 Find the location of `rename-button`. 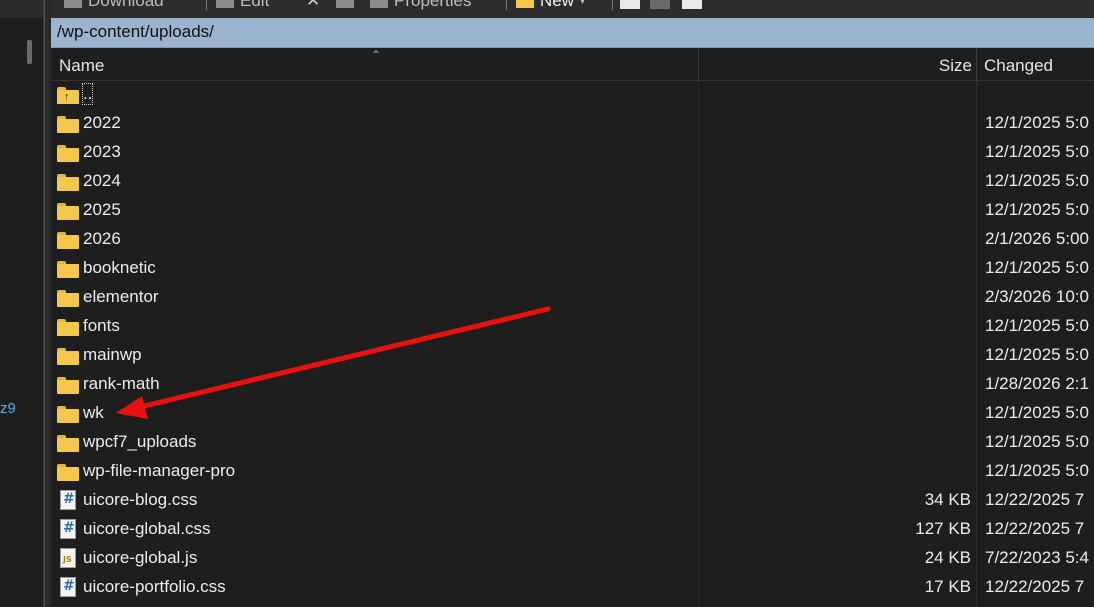

rename-button is located at coordinates (345, 5).